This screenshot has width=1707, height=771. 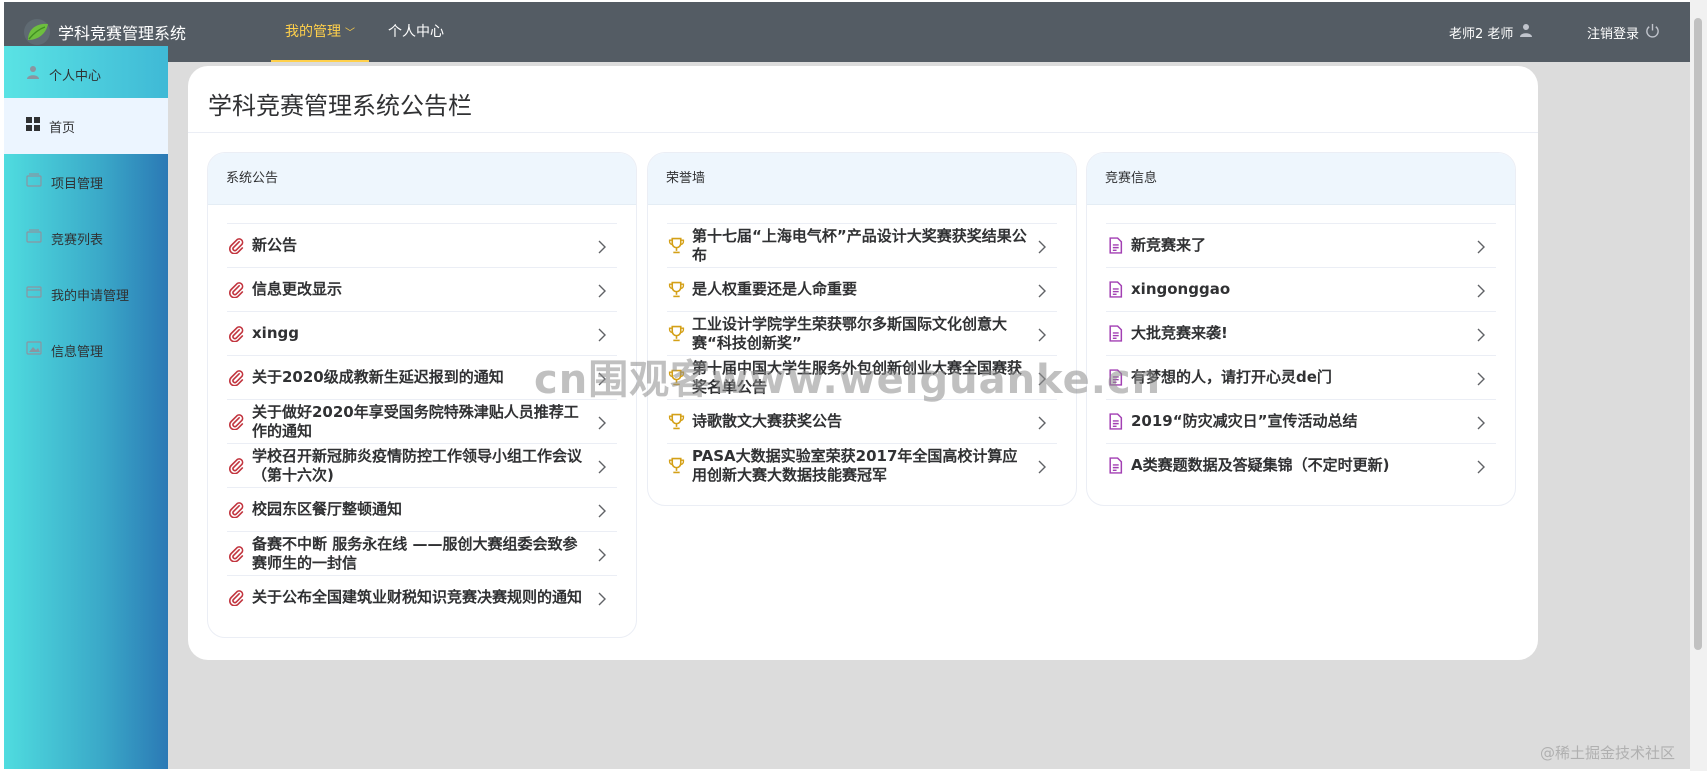 What do you see at coordinates (37, 126) in the screenshot?
I see `grid-icon` at bounding box center [37, 126].